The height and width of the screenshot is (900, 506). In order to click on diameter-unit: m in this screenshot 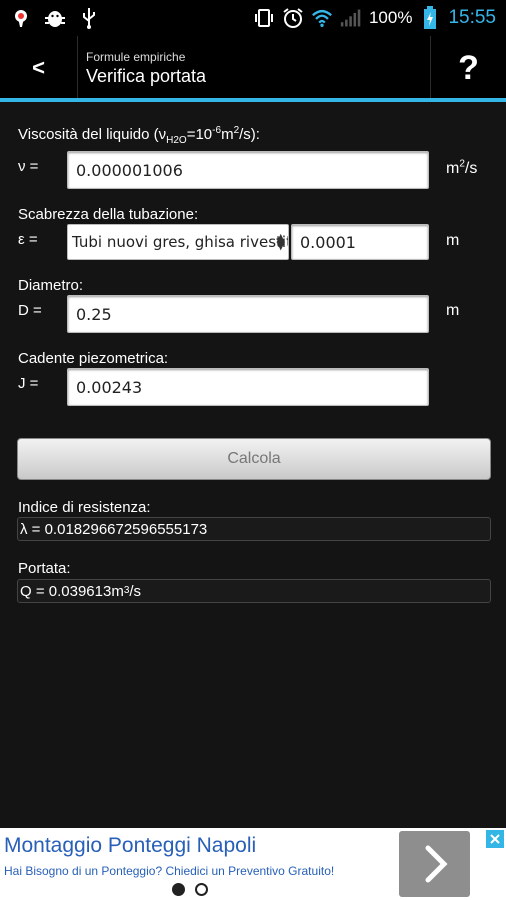, I will do `click(453, 310)`.